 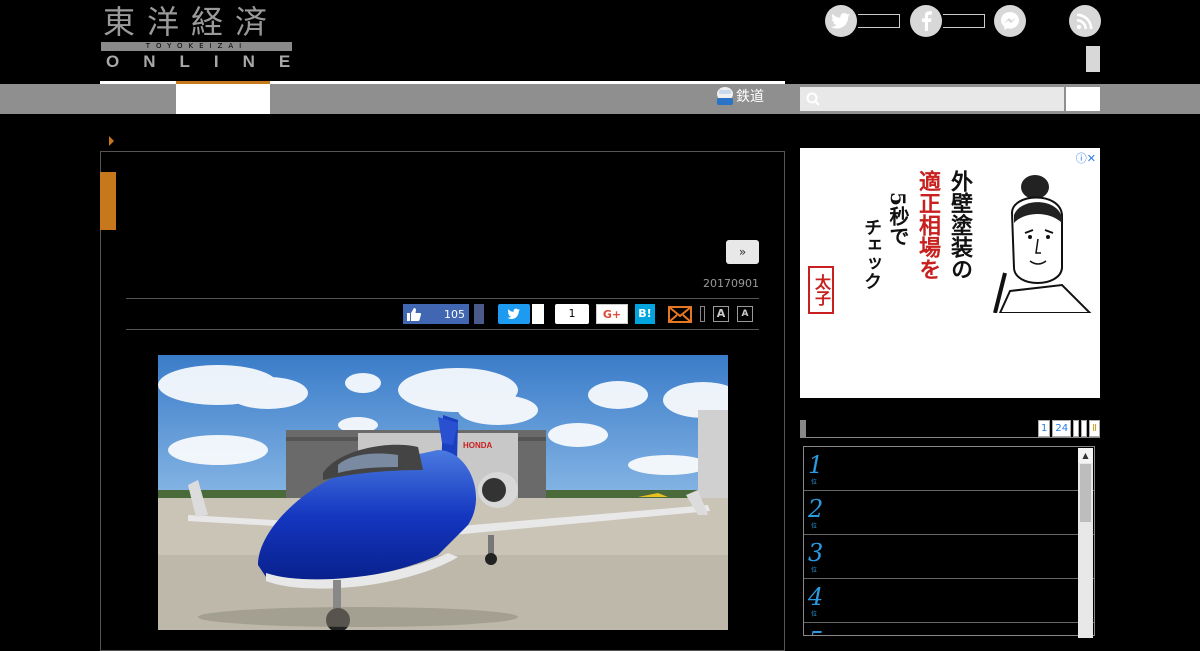 What do you see at coordinates (742, 252) in the screenshot?
I see `next-page-button: »` at bounding box center [742, 252].